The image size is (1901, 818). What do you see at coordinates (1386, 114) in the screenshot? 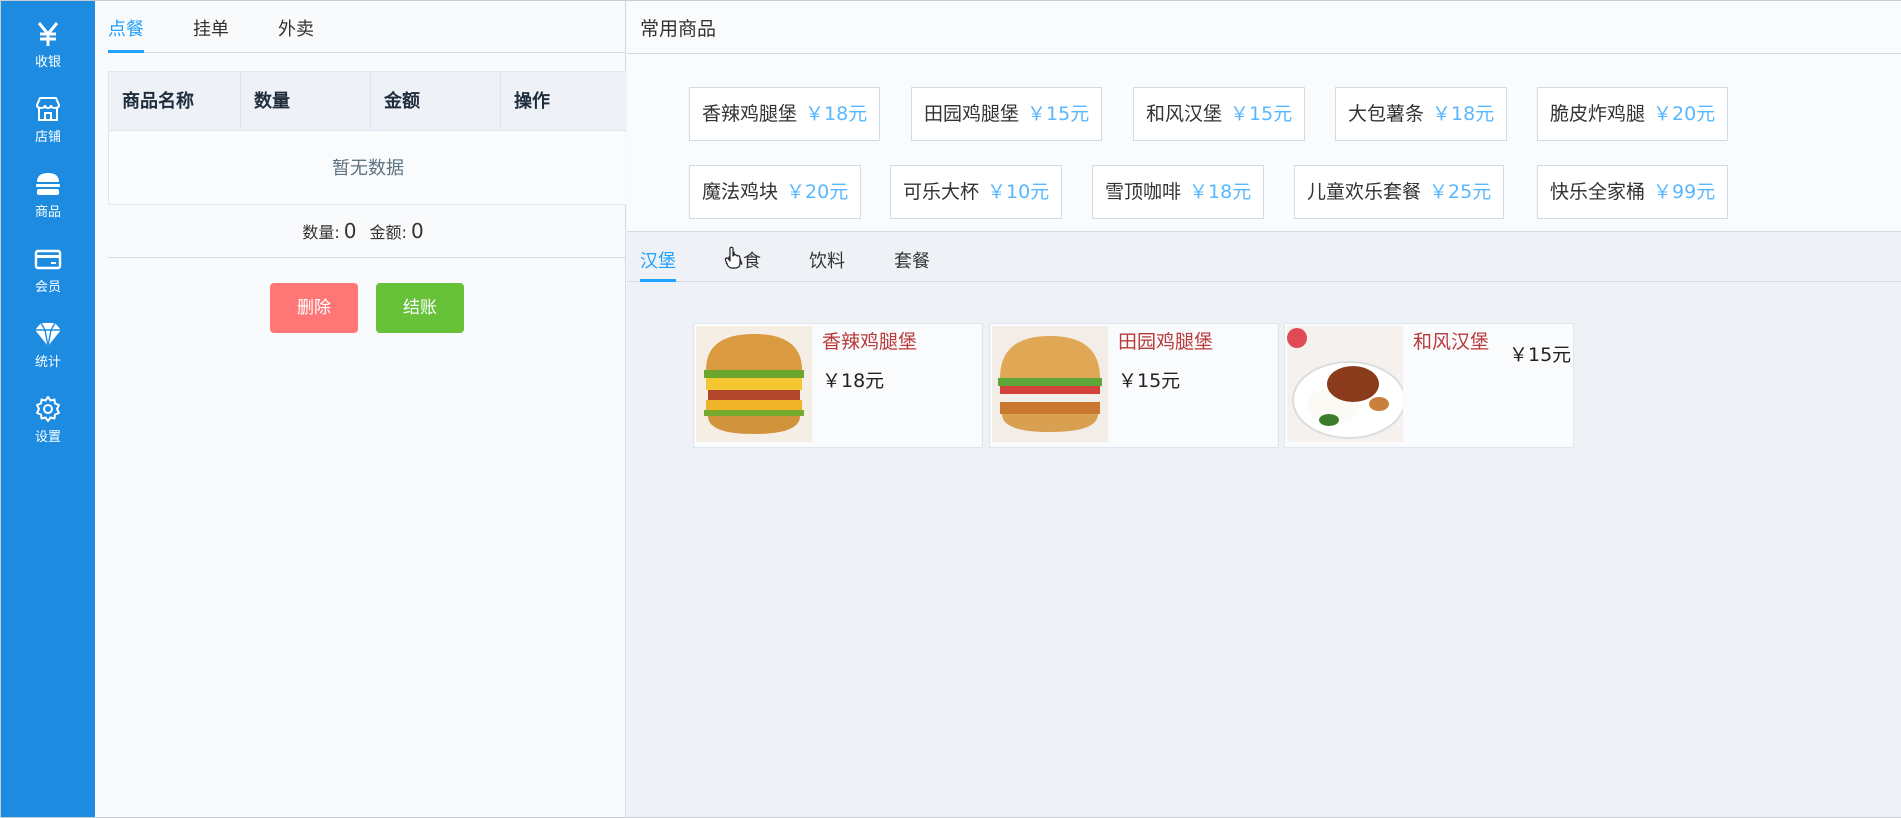
I see `favorite-name: 大包薯条` at bounding box center [1386, 114].